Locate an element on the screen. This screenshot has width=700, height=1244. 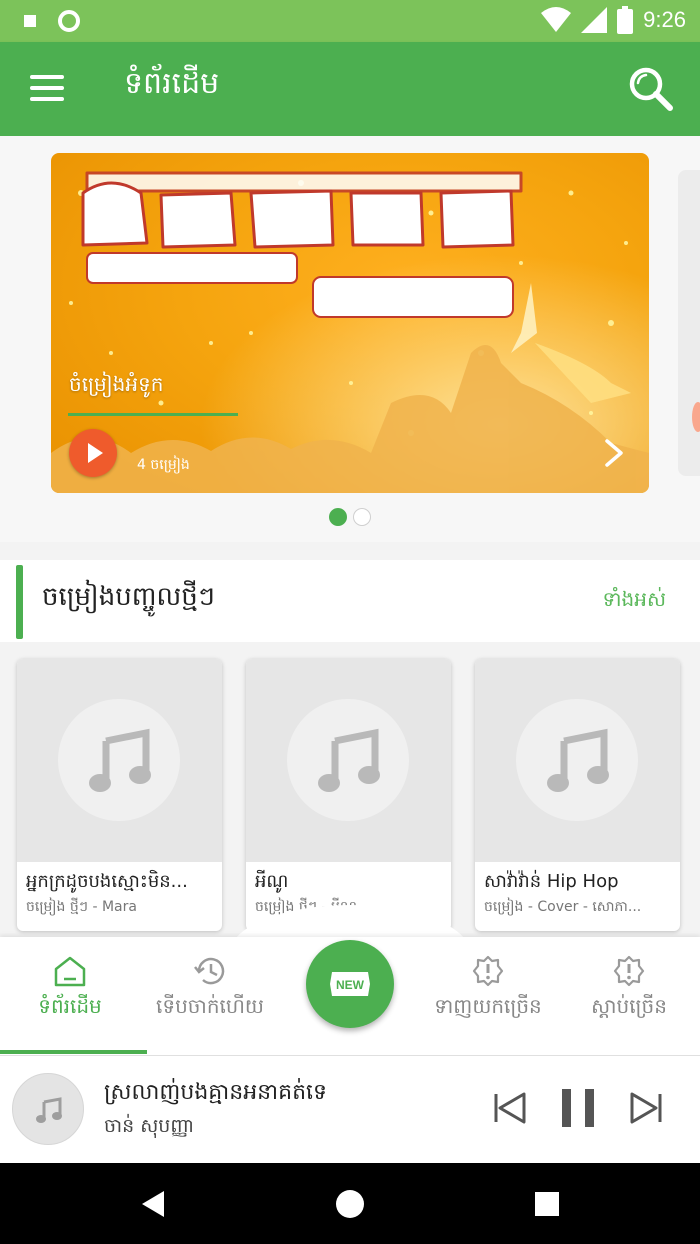
skip-next-icon is located at coordinates (646, 1108).